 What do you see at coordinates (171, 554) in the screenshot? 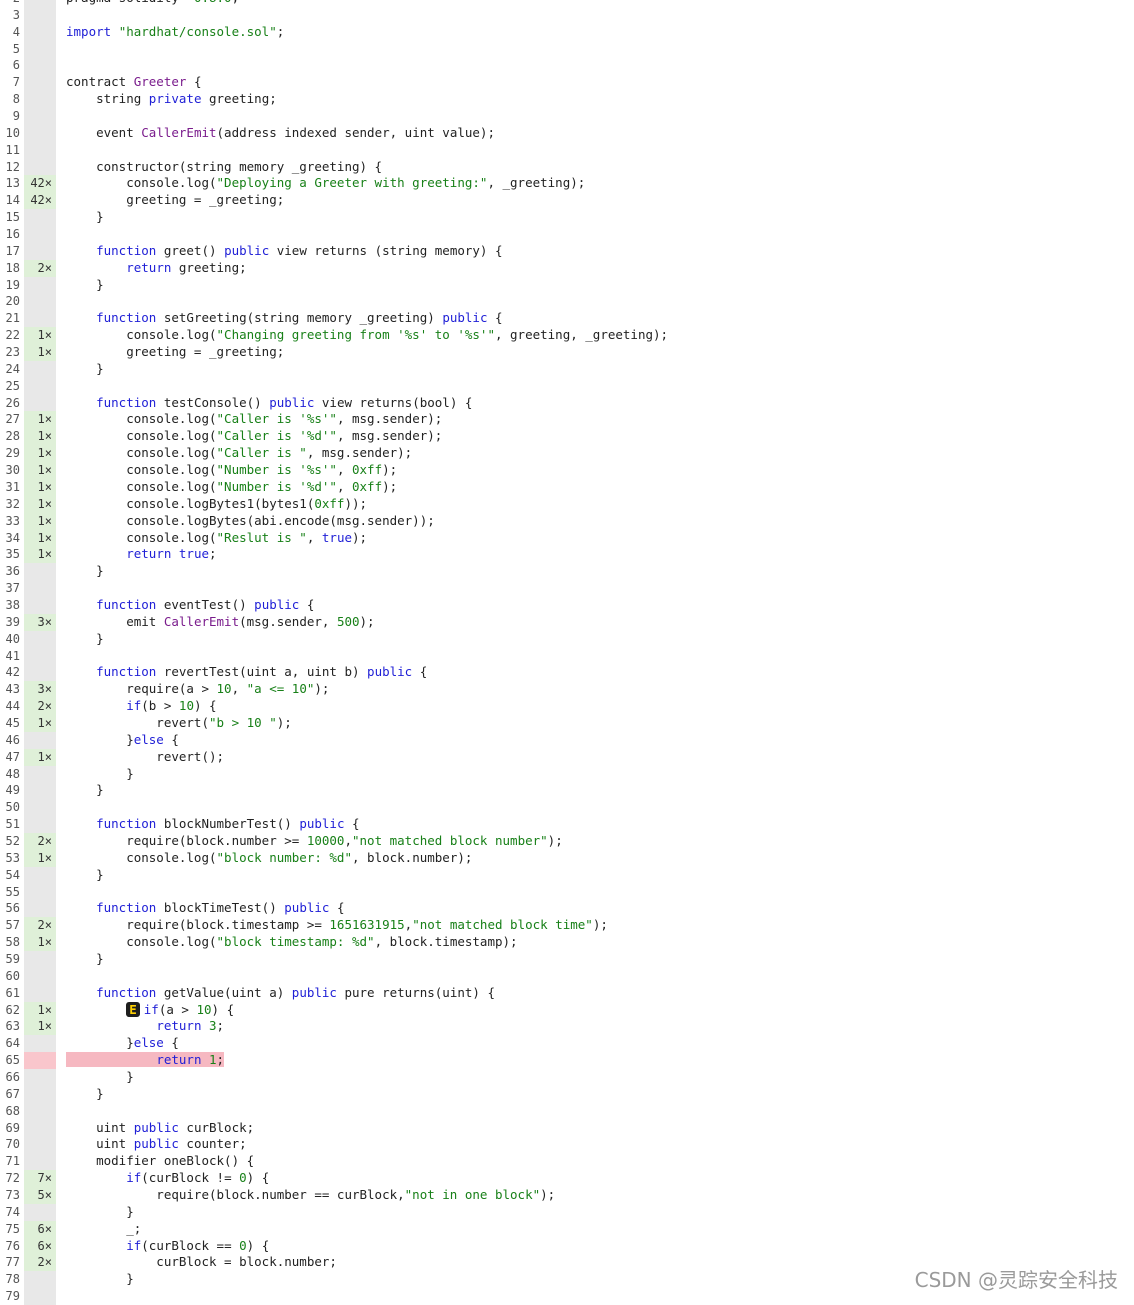
I see `code-text: return true;` at bounding box center [171, 554].